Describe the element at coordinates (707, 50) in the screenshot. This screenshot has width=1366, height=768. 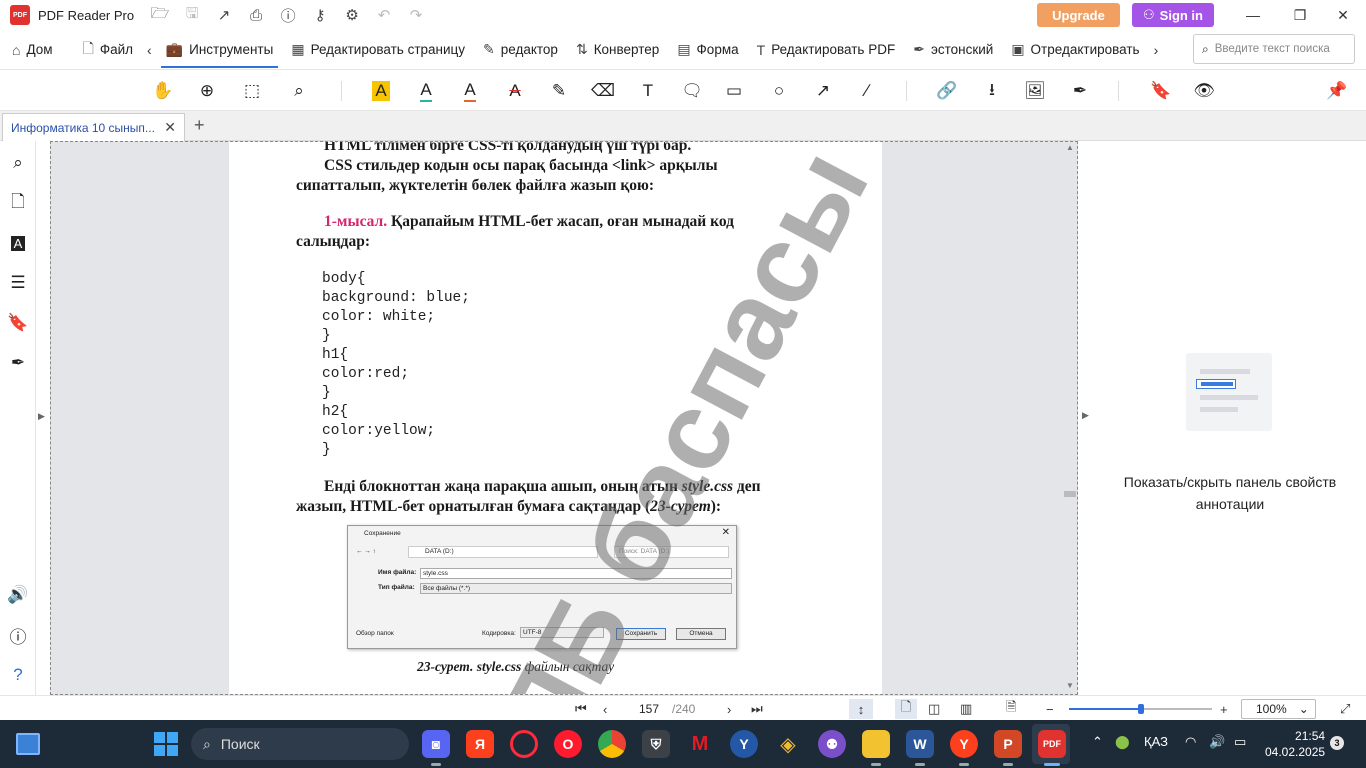
I see `menu-form: ▤ Форма` at that location.